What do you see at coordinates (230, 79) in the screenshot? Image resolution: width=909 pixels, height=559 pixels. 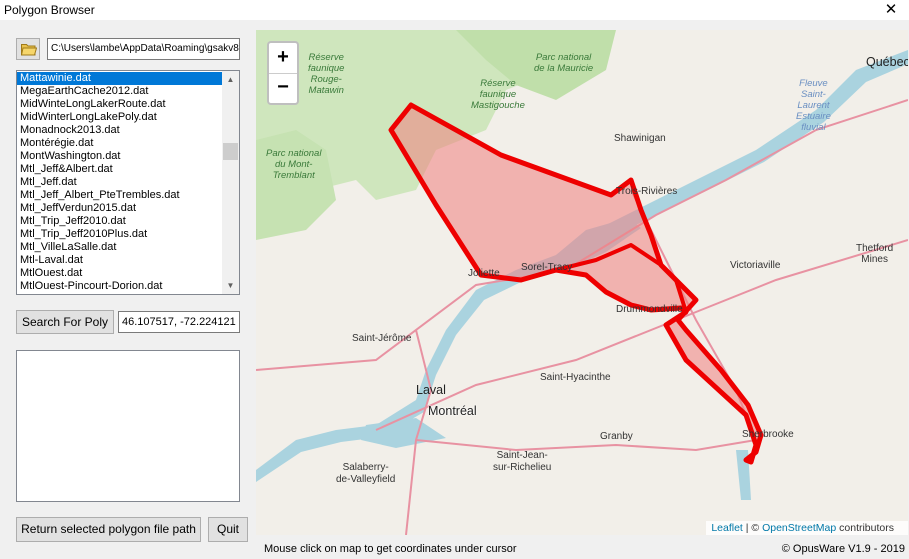 I see `scroll-up-icon: ▲` at bounding box center [230, 79].